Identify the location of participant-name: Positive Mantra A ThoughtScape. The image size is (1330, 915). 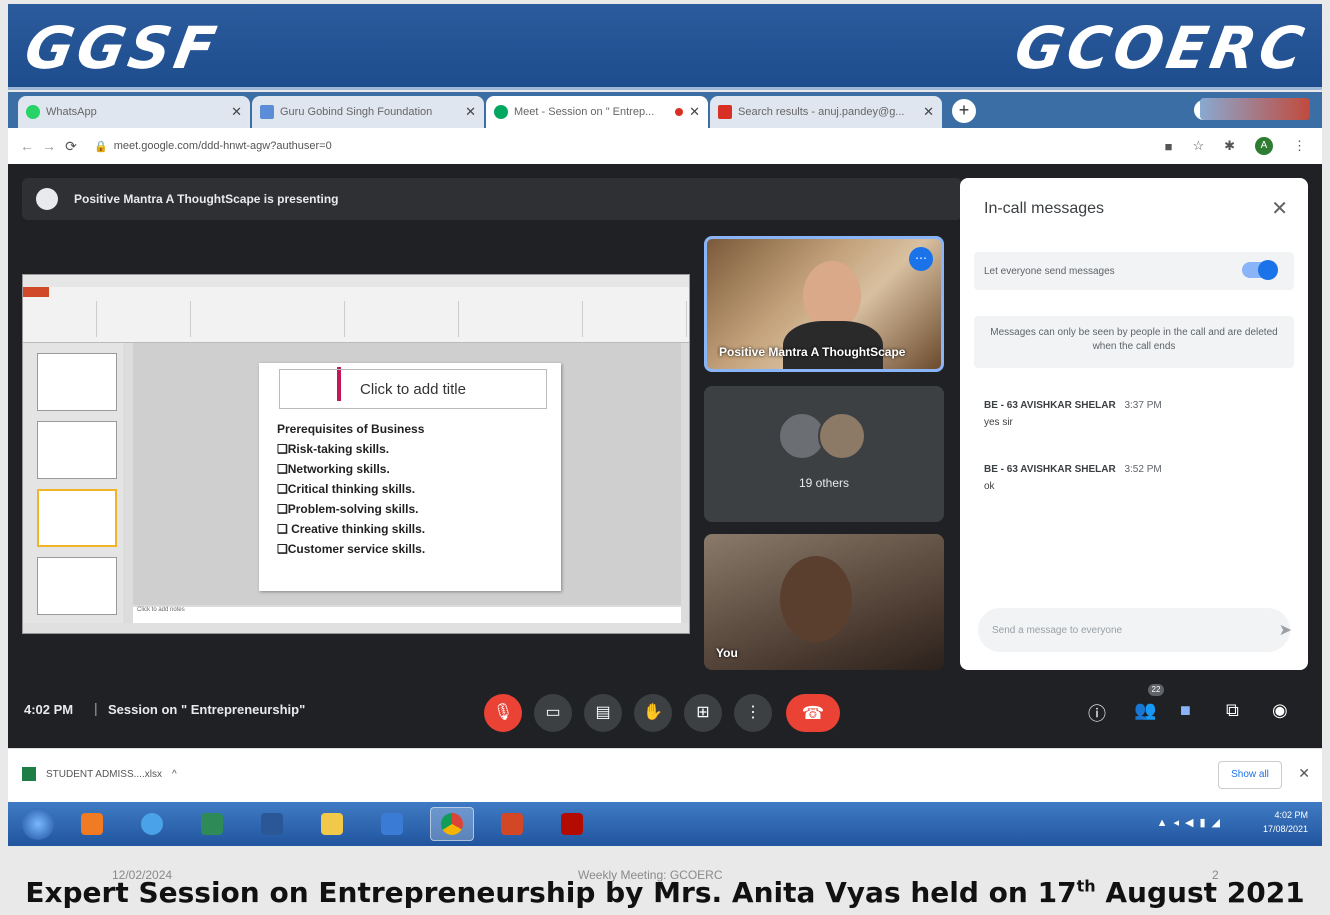
(812, 352).